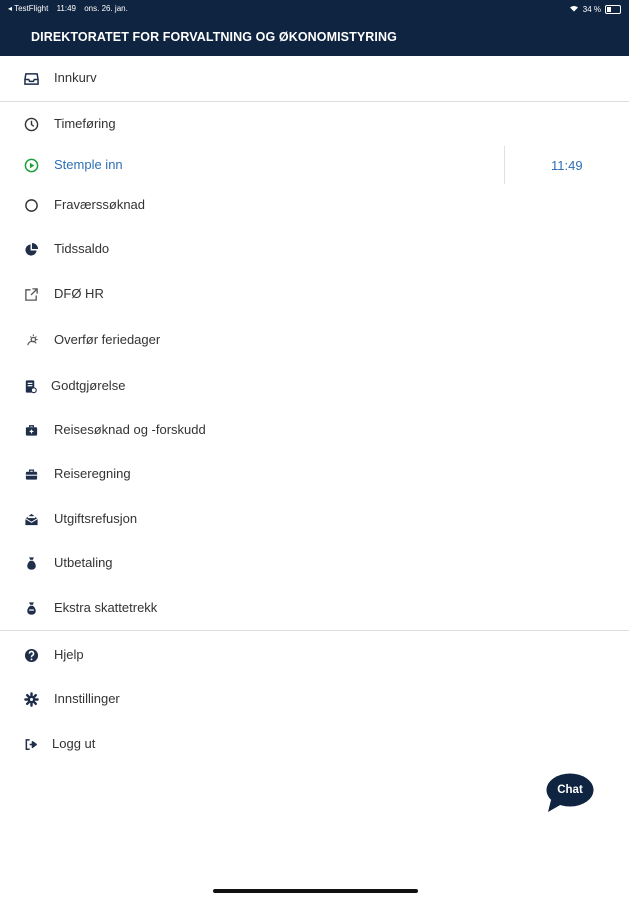  Describe the element at coordinates (79, 293) in the screenshot. I see `menu-item-label: DFØ HR` at that location.